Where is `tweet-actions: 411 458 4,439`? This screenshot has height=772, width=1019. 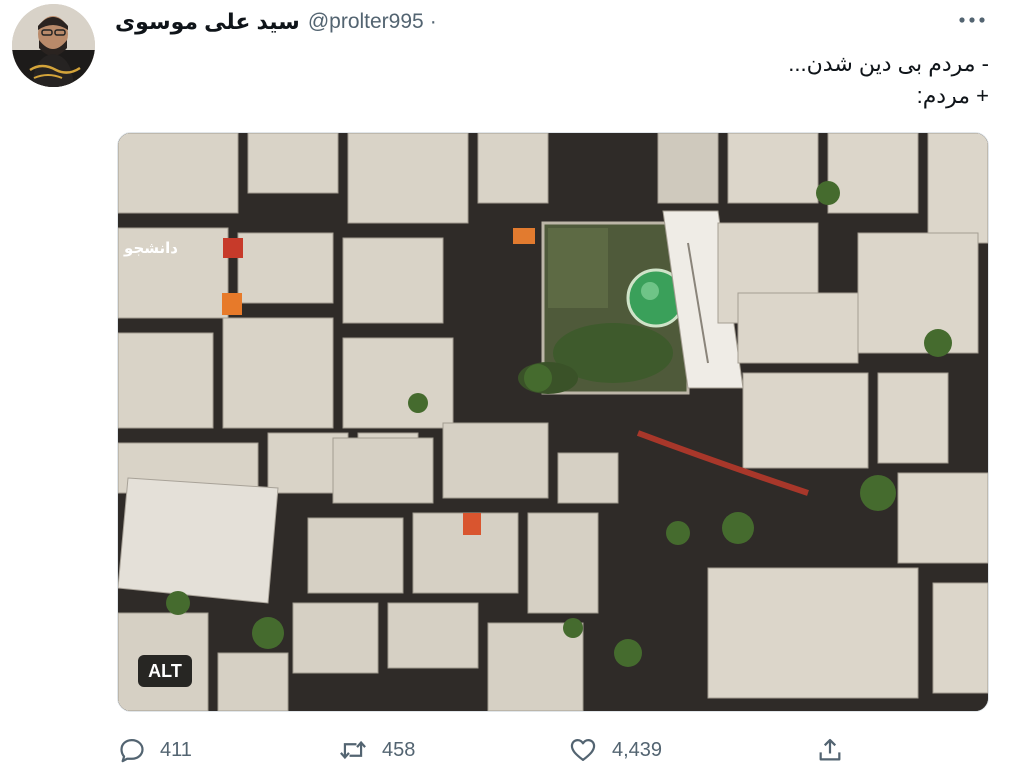
tweet-actions: 411 458 4,439 is located at coordinates (509, 750).